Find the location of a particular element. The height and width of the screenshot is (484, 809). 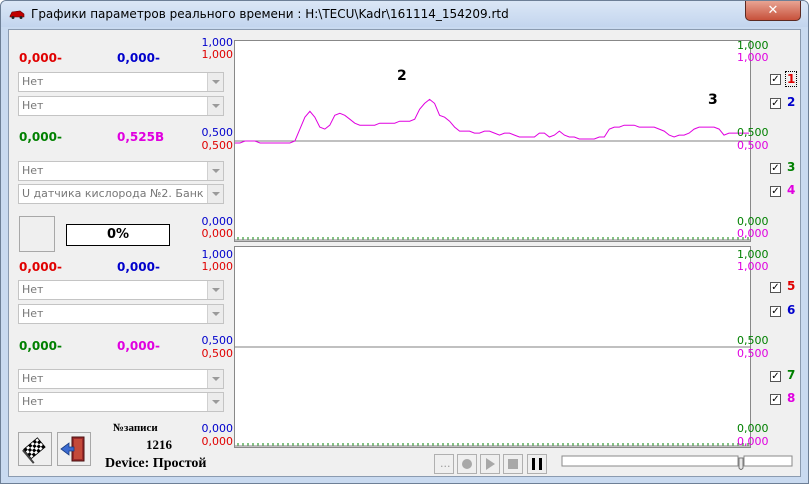

stop-icon is located at coordinates (513, 464).